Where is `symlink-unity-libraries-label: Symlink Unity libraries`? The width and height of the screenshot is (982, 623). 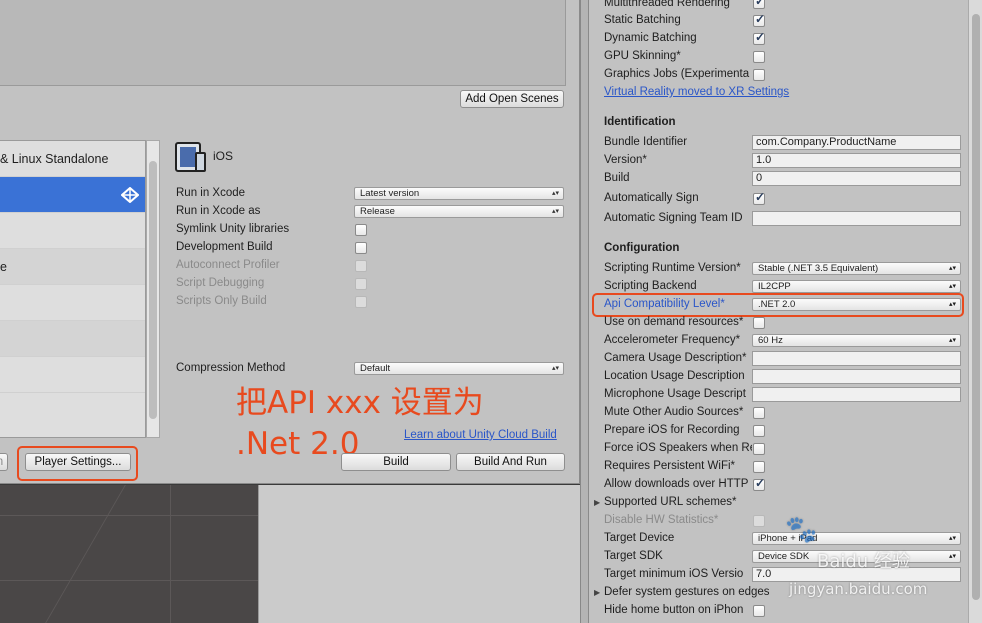 symlink-unity-libraries-label: Symlink Unity libraries is located at coordinates (233, 229).